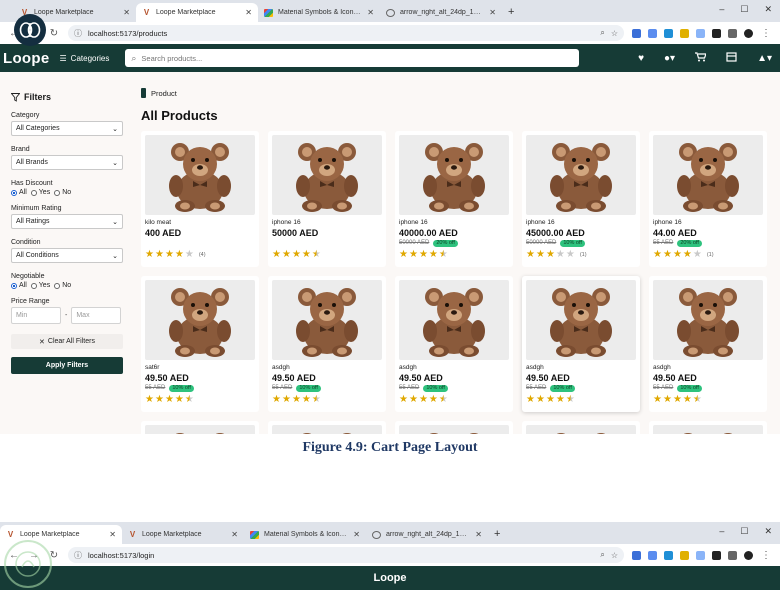 This screenshot has width=780, height=592. I want to click on product-card: iphone 16 50000 AED ★ ★ ★ ★ ★, so click(327, 199).